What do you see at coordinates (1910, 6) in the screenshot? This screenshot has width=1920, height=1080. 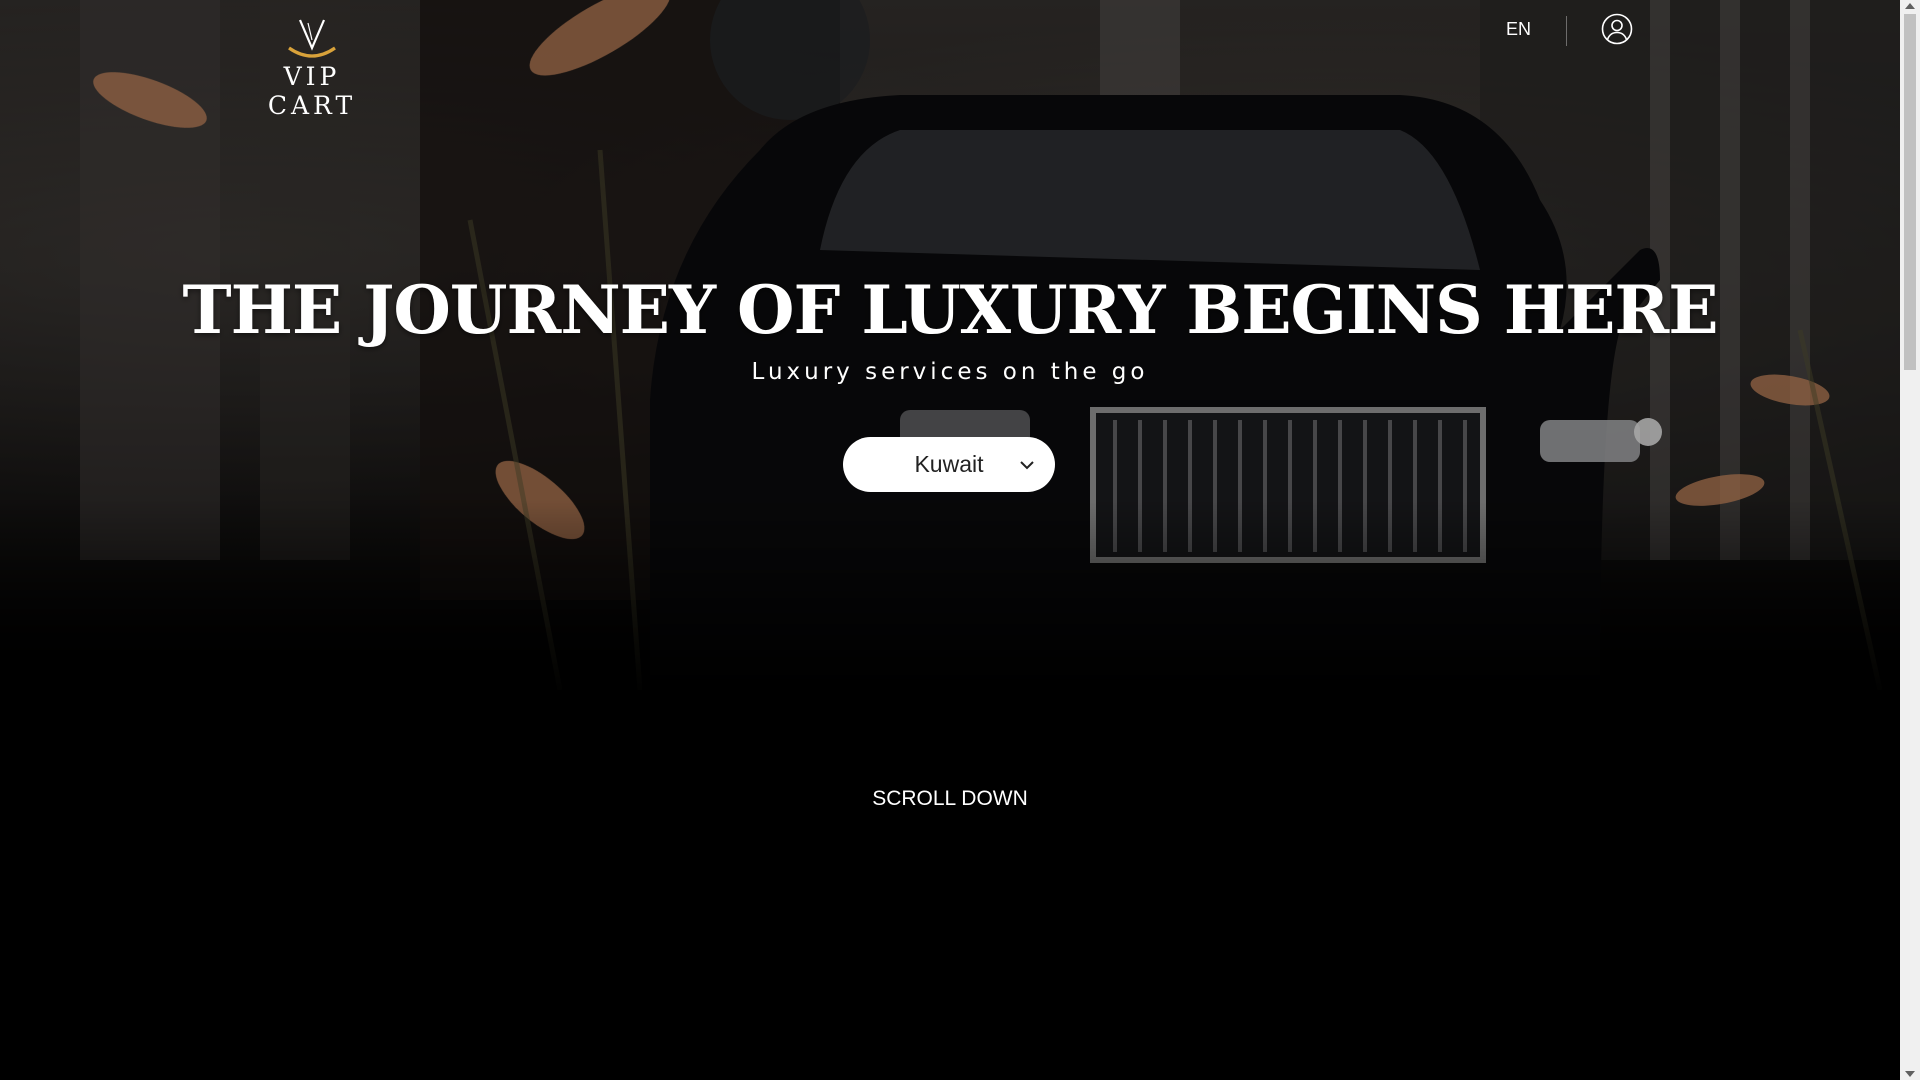 I see `scroll-up-arrow-icon` at bounding box center [1910, 6].